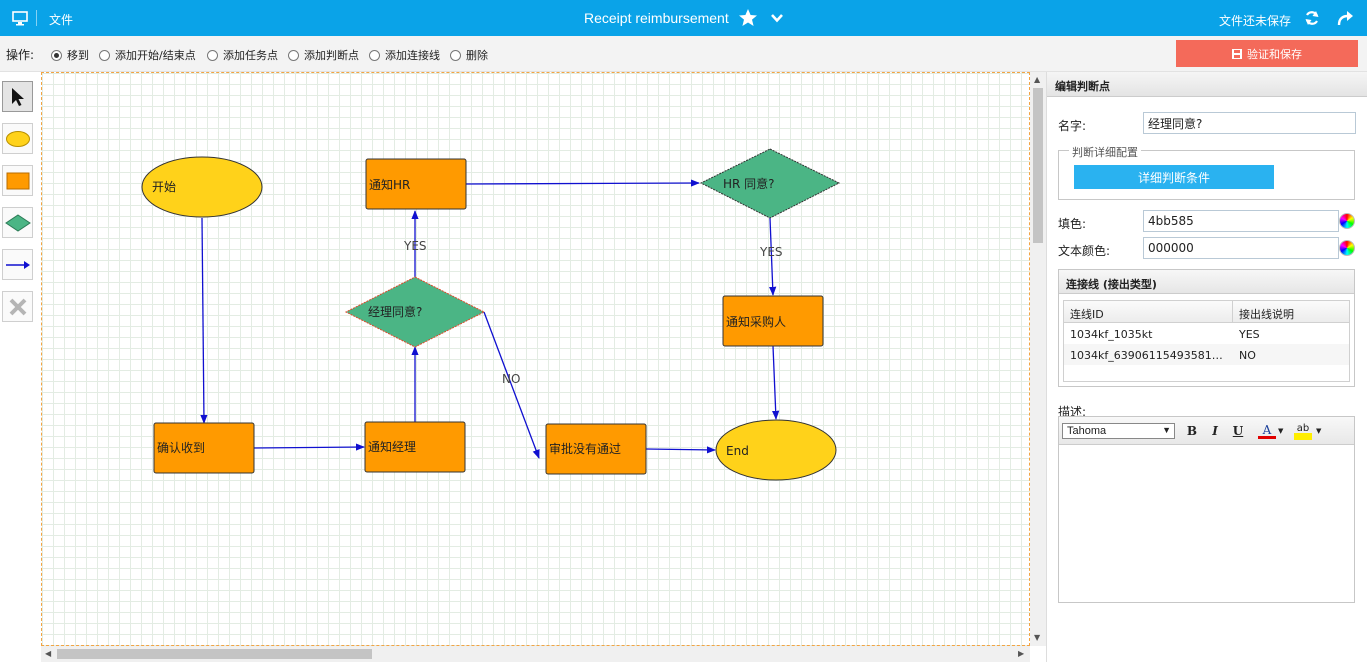 The image size is (1367, 662). What do you see at coordinates (1105, 152) in the screenshot?
I see `group-legend: 判断详细配置` at bounding box center [1105, 152].